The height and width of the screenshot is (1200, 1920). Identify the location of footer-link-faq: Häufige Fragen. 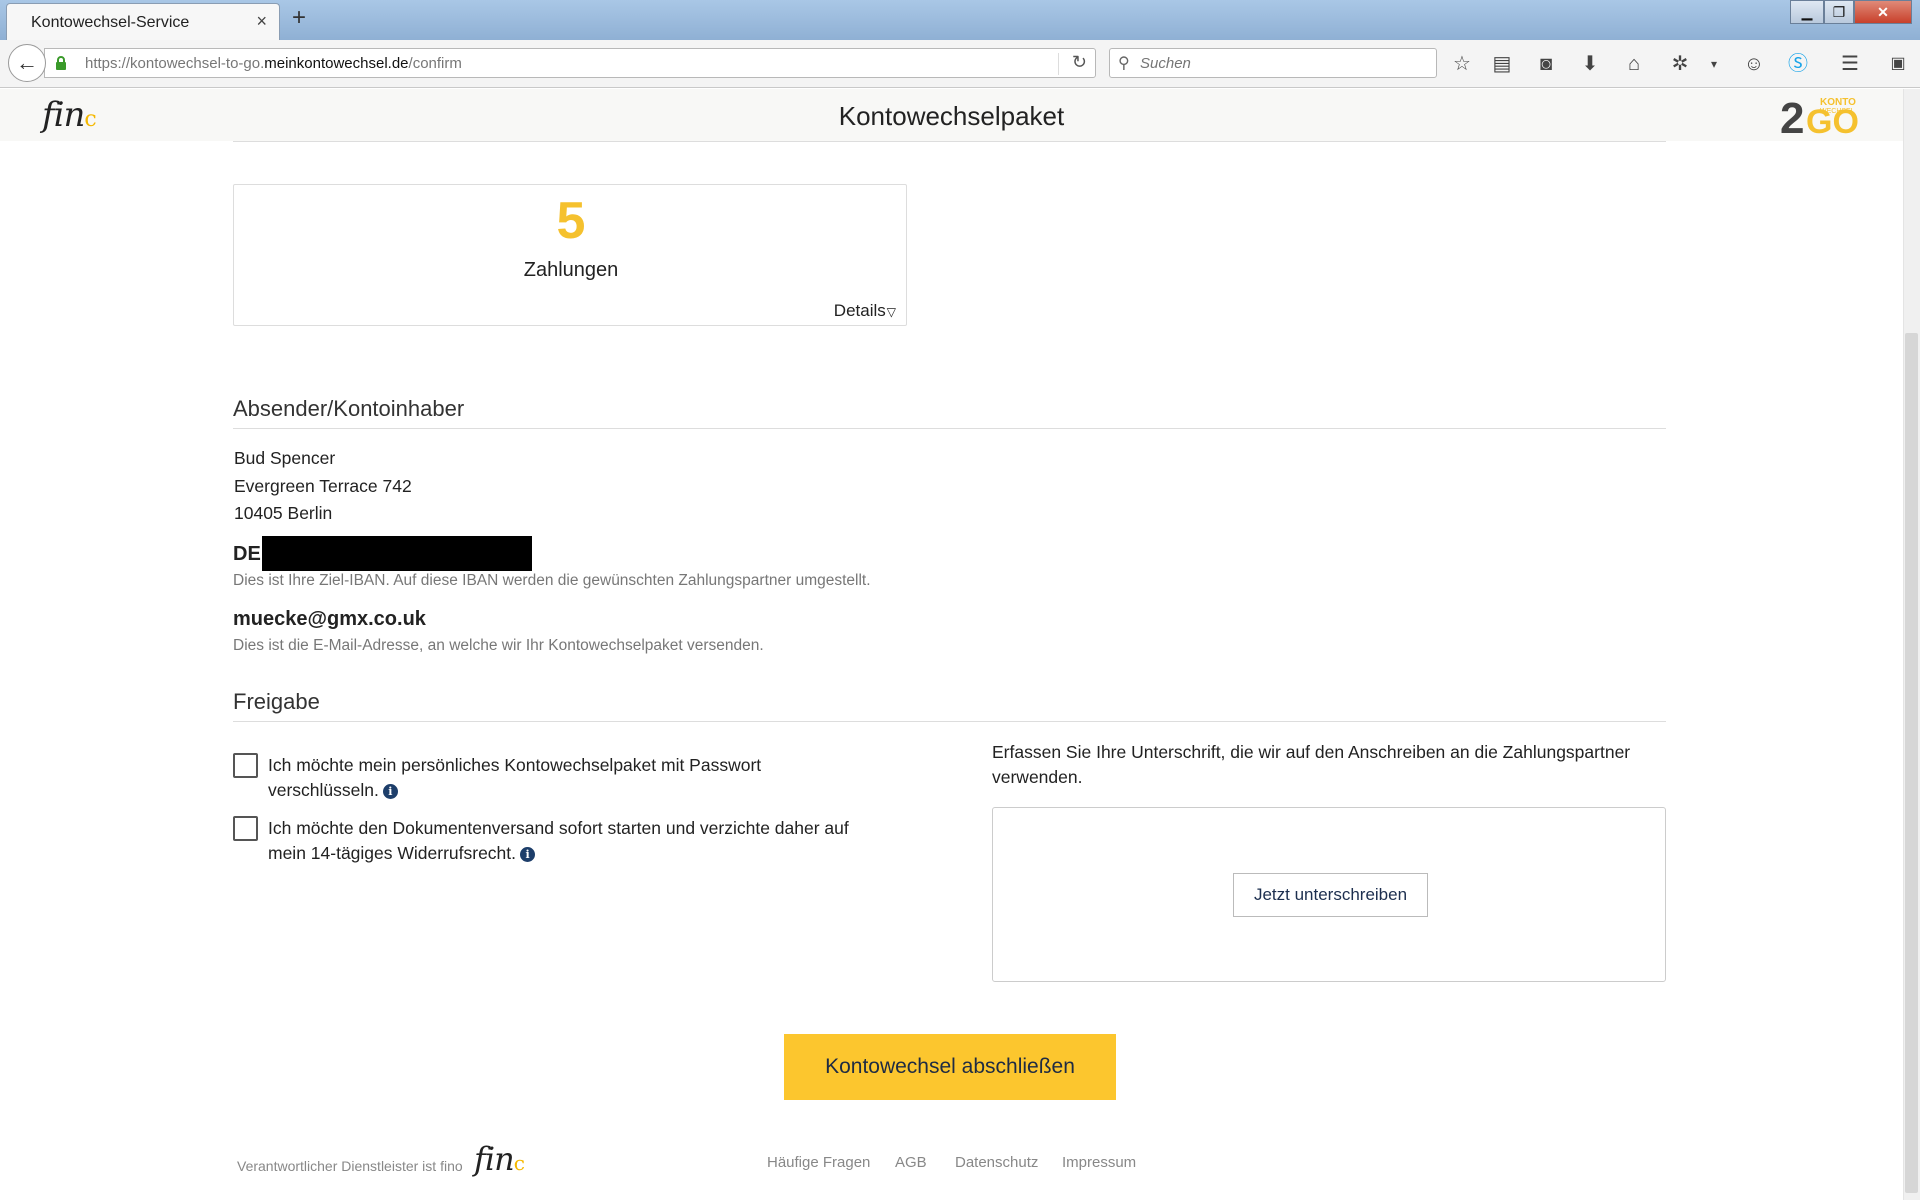
(818, 1162).